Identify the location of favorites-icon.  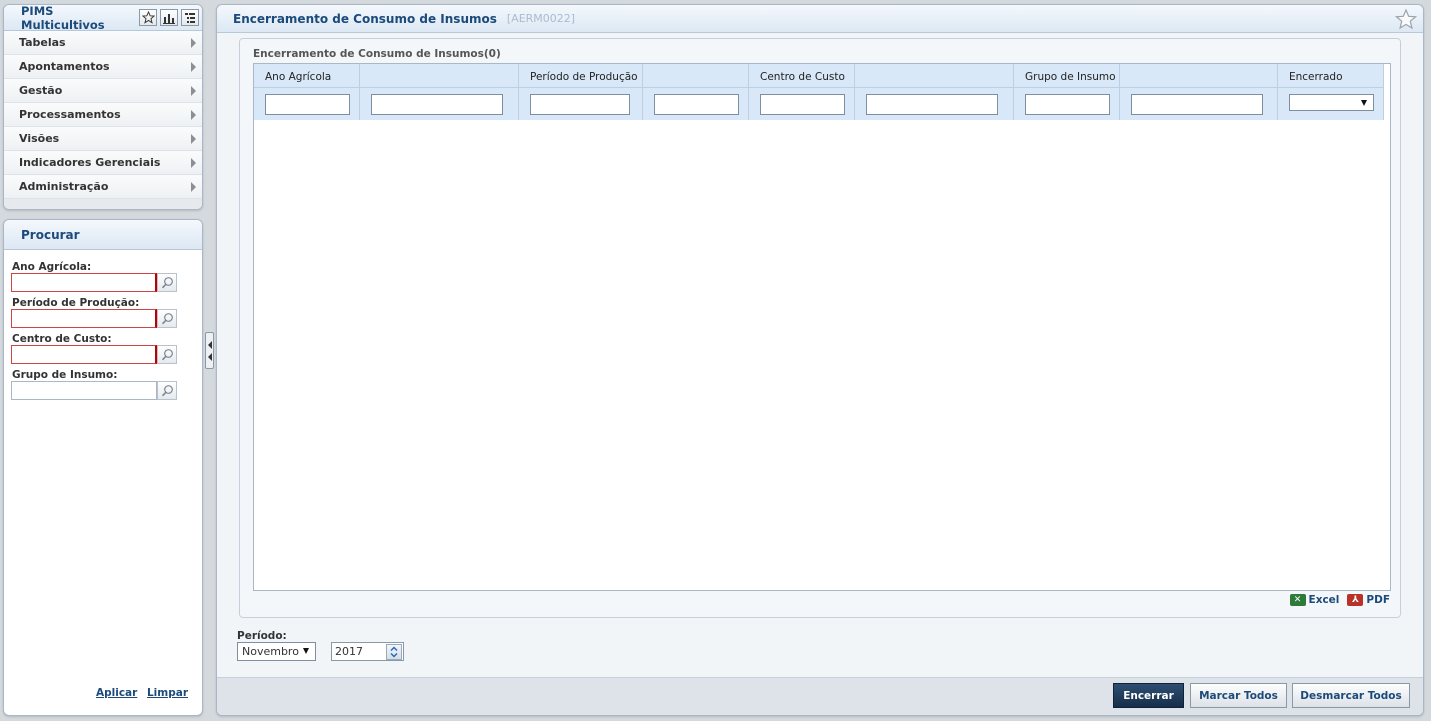
(148, 17).